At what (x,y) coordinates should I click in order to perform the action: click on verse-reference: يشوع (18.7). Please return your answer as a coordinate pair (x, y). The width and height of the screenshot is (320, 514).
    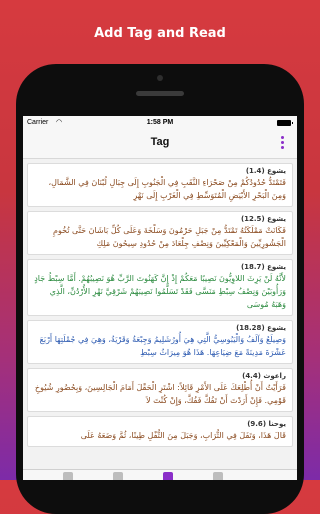
    Looking at the image, I should click on (263, 267).